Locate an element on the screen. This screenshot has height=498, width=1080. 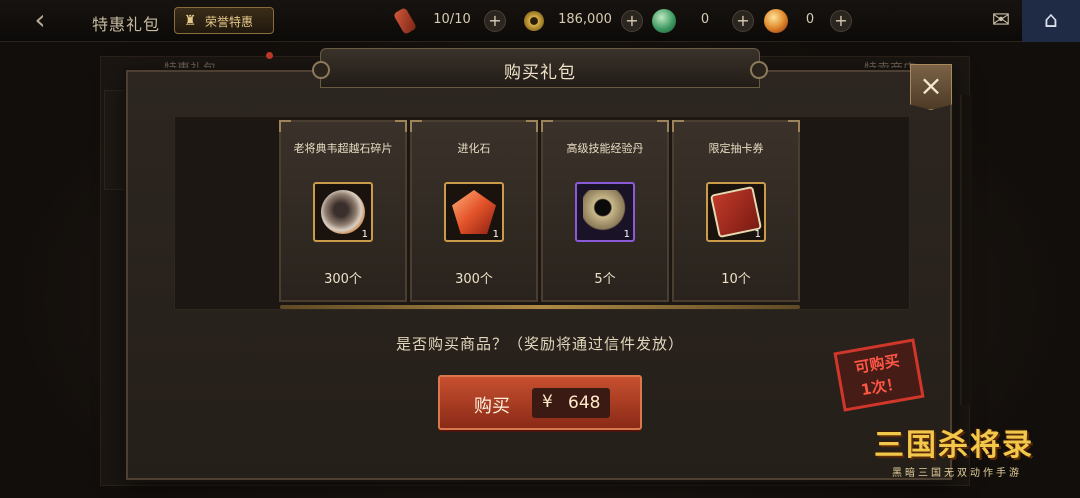
item-card: 进化石 1 300个 is located at coordinates (474, 211).